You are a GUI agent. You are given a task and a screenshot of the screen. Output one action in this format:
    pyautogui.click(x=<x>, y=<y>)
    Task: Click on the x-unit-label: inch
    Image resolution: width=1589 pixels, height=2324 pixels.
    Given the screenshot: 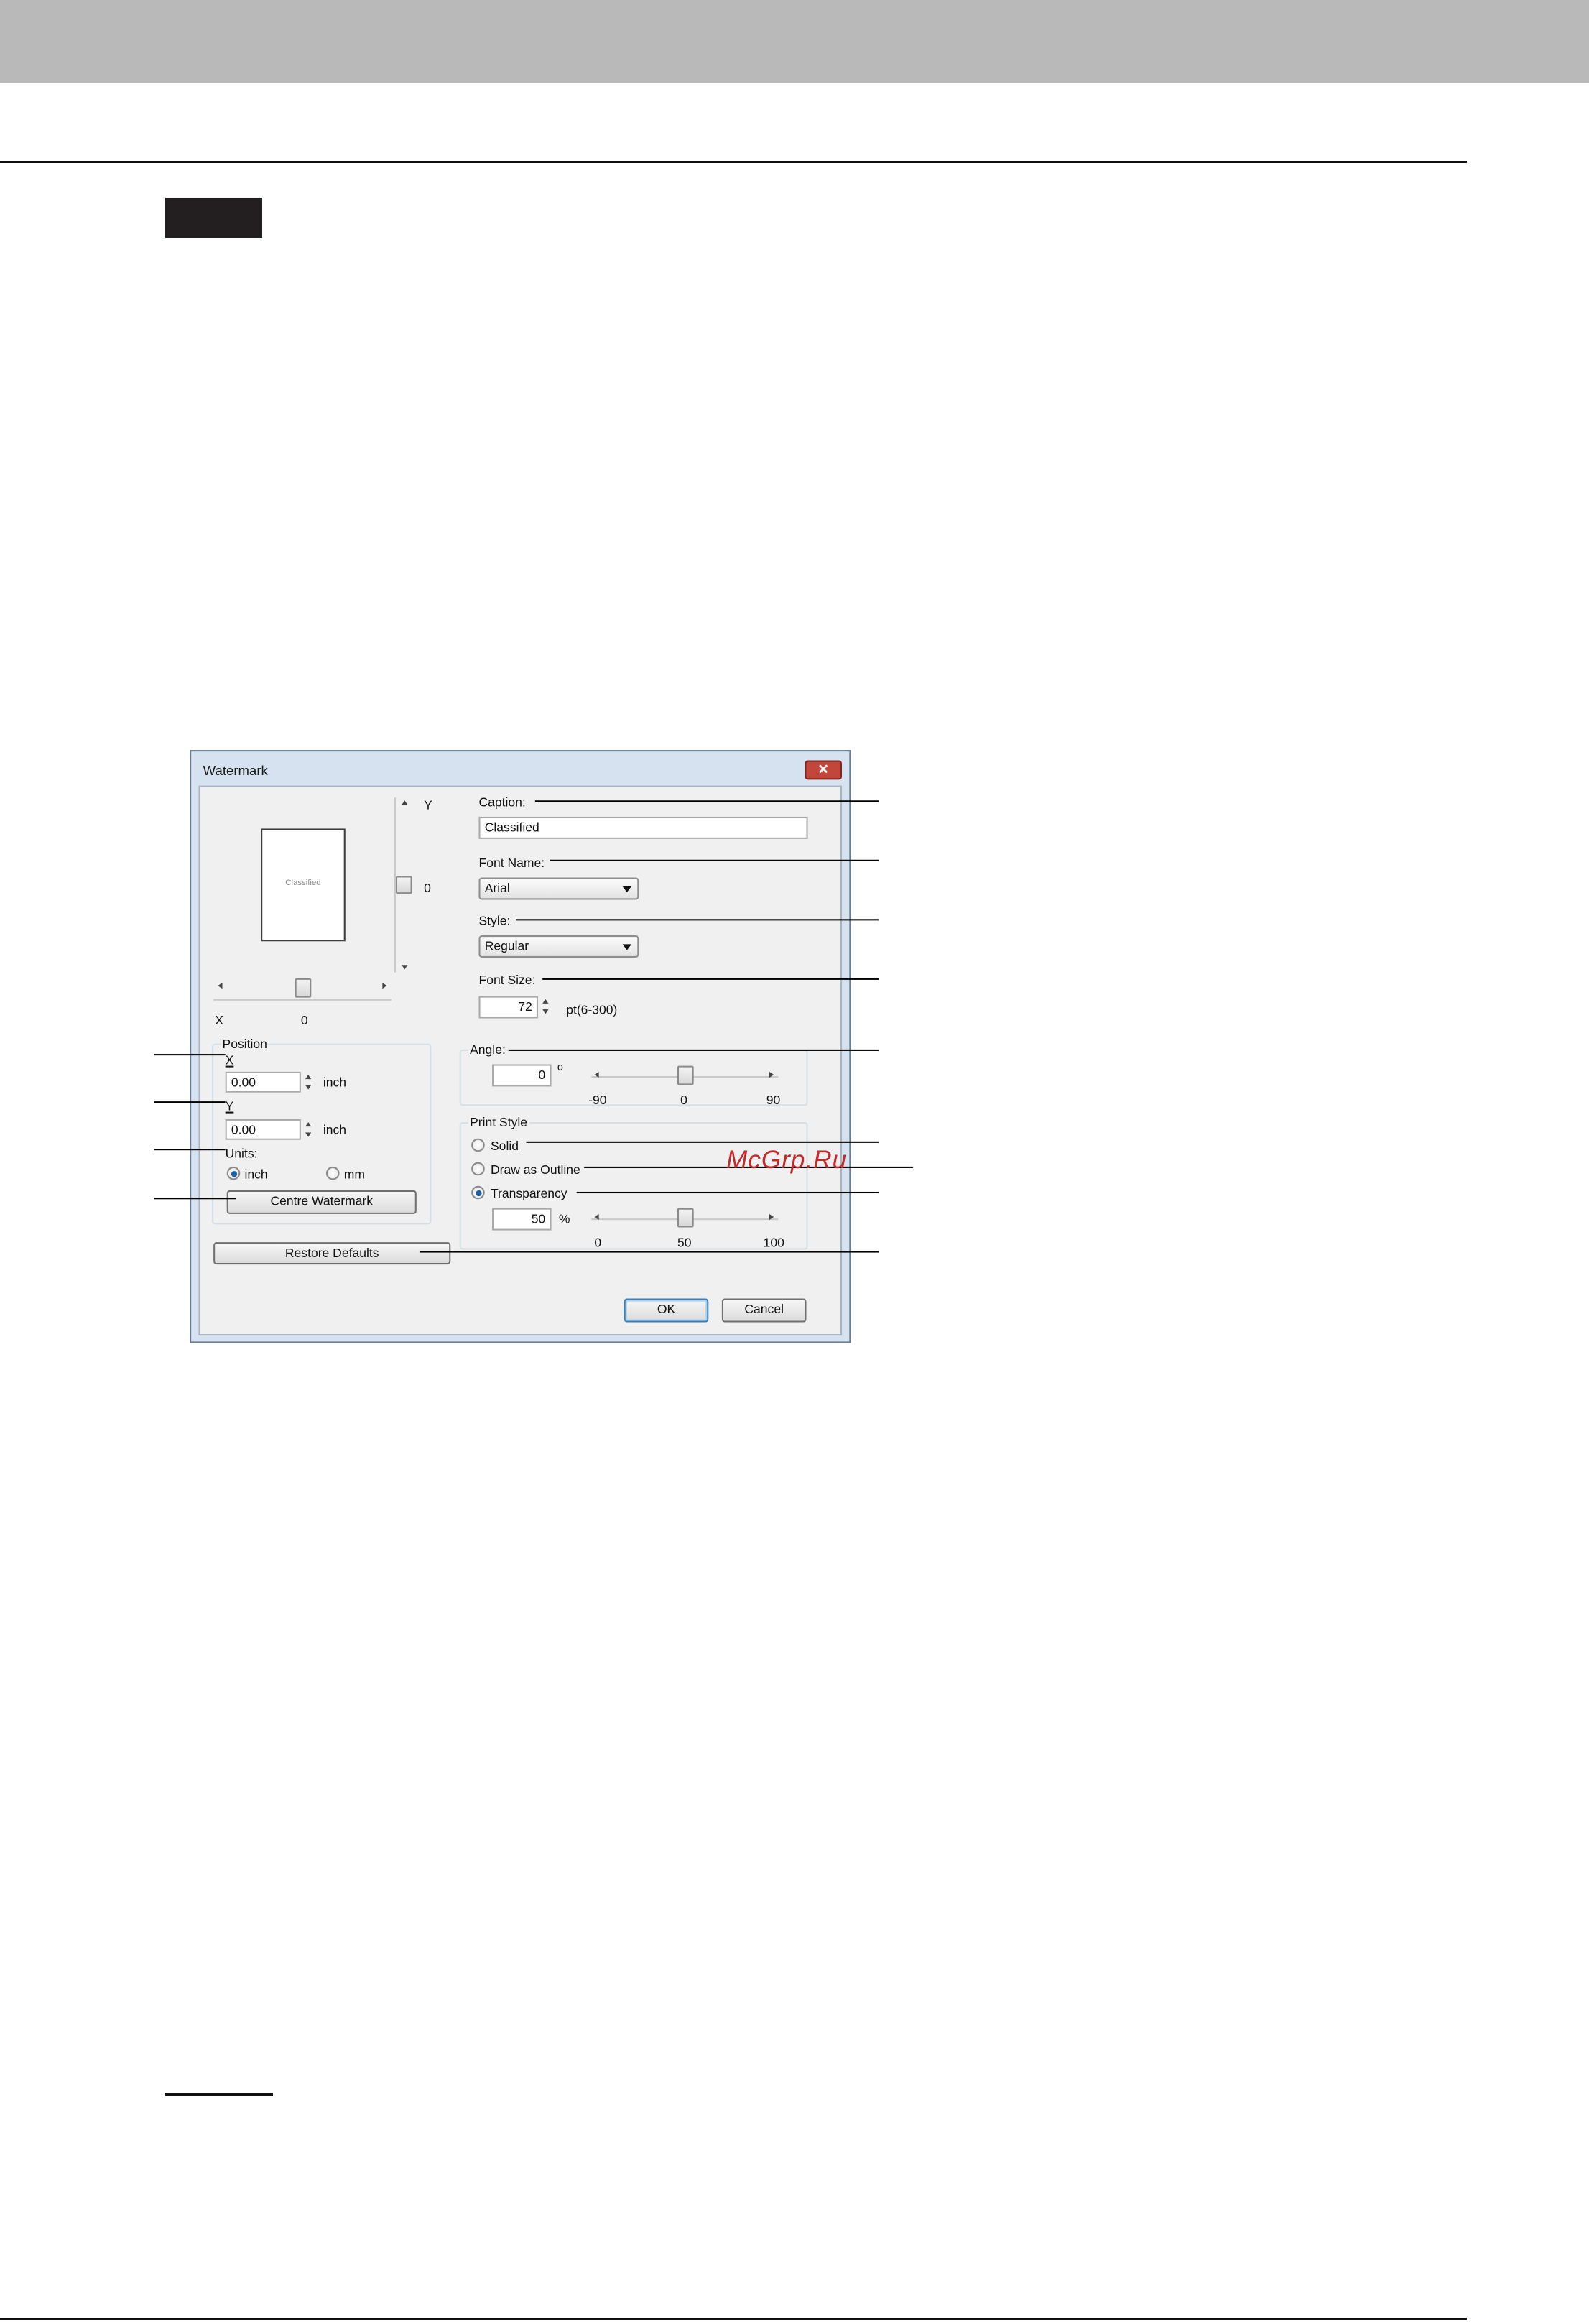 What is the action you would take?
    pyautogui.click(x=334, y=1082)
    